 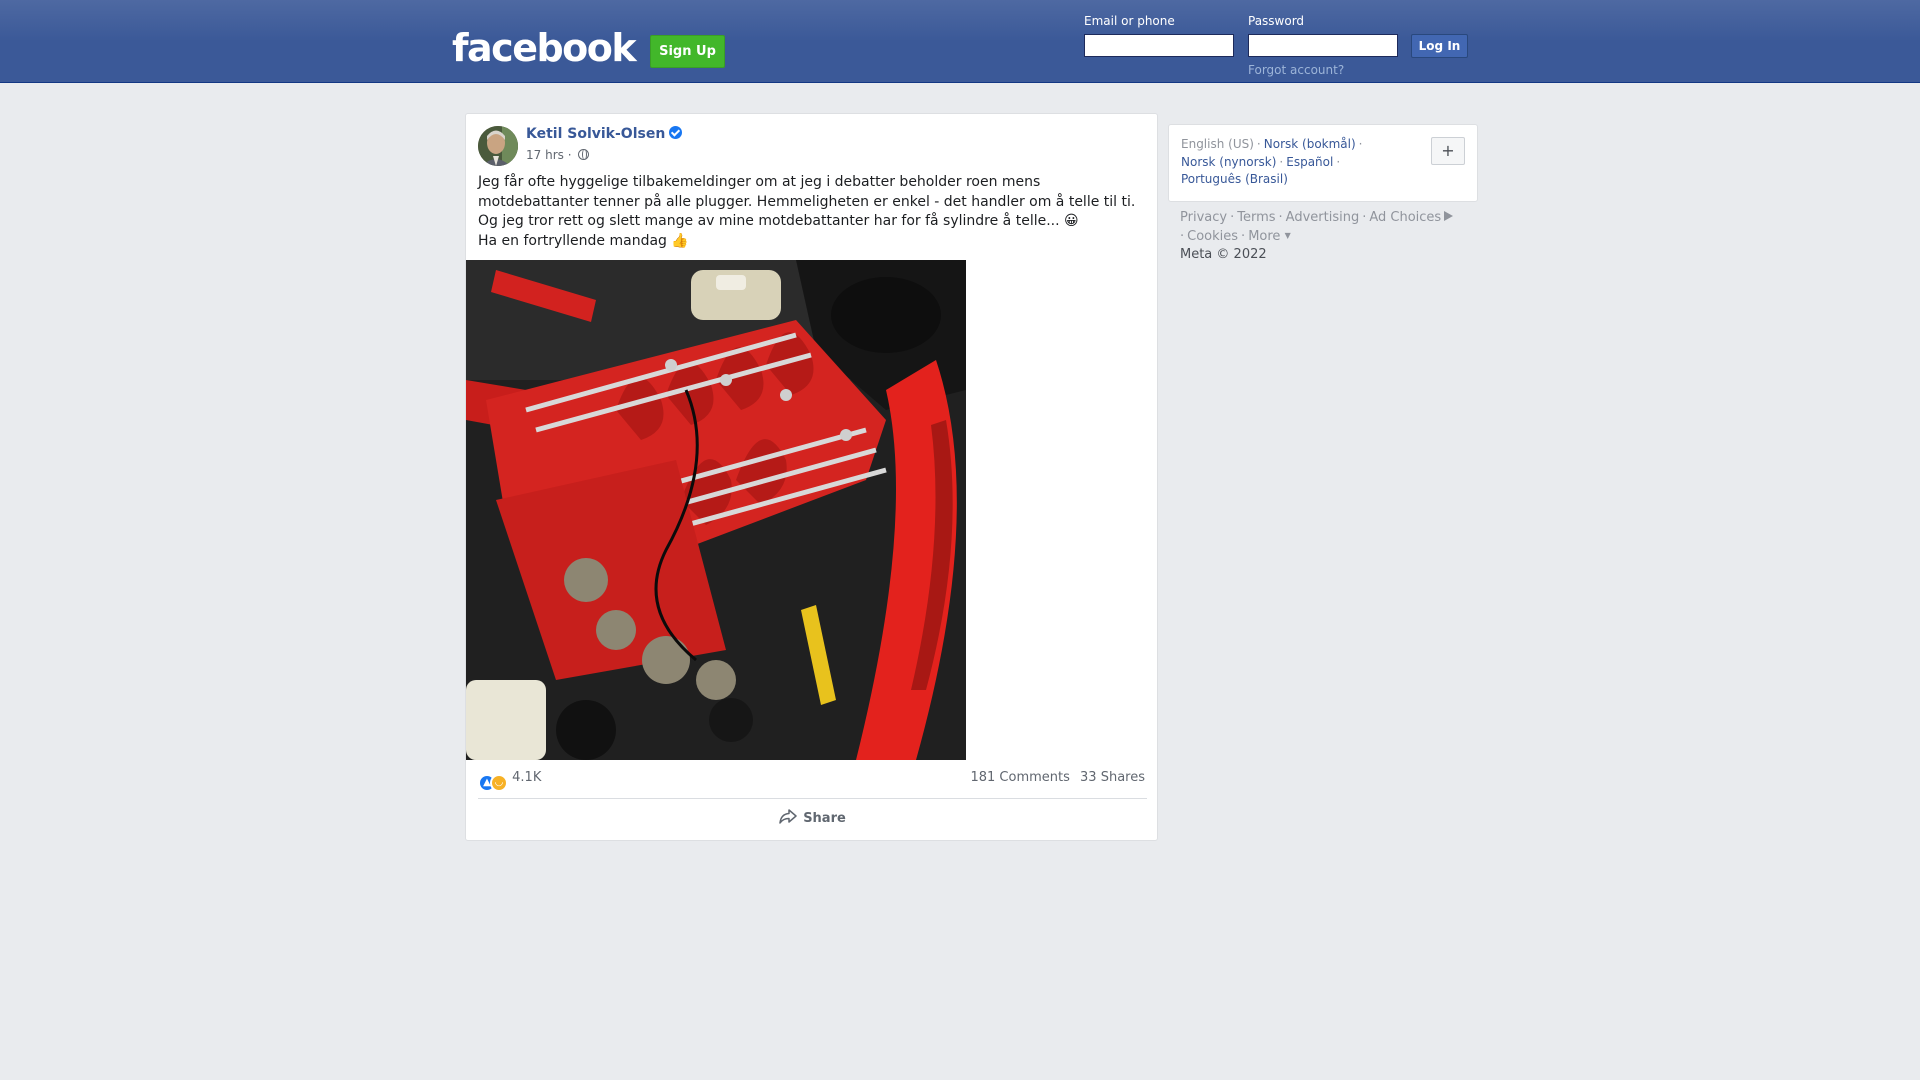 What do you see at coordinates (1212, 236) in the screenshot?
I see `footer-link-cookies: Cookies` at bounding box center [1212, 236].